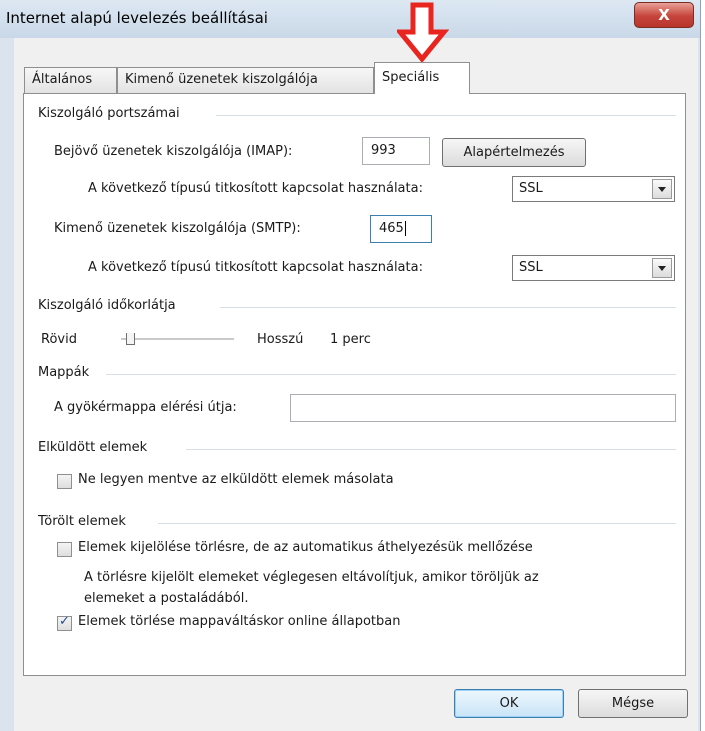 Image resolution: width=705 pixels, height=731 pixels. I want to click on imap-port-value: 993, so click(383, 150).